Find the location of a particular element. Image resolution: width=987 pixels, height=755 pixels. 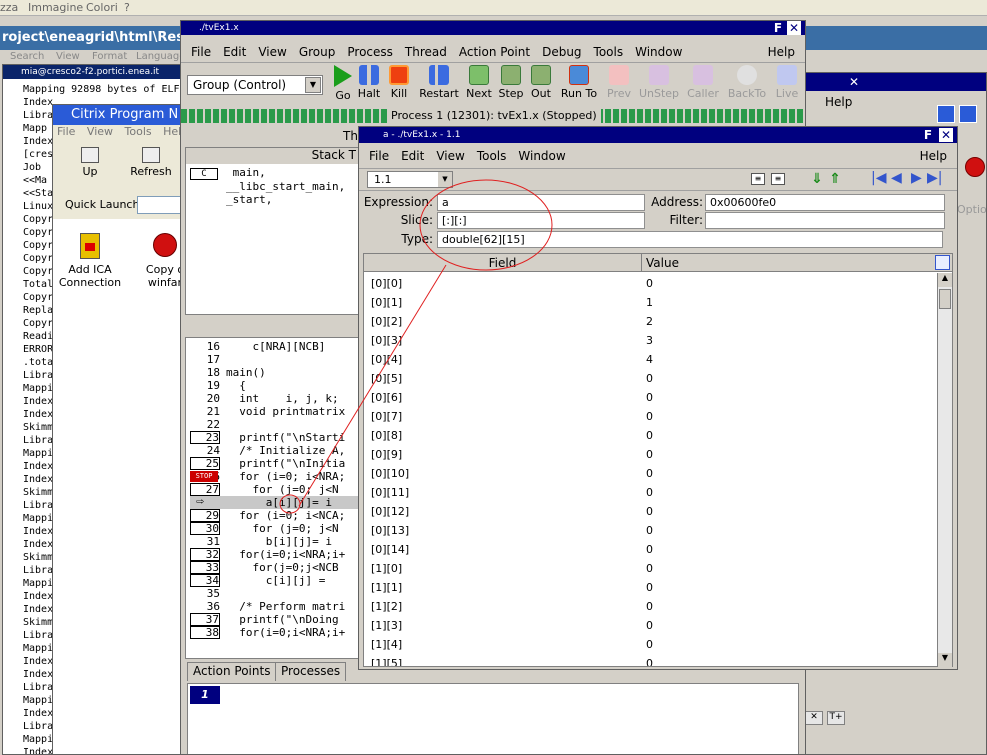

annotation-ellipse is located at coordinates (486, 225).